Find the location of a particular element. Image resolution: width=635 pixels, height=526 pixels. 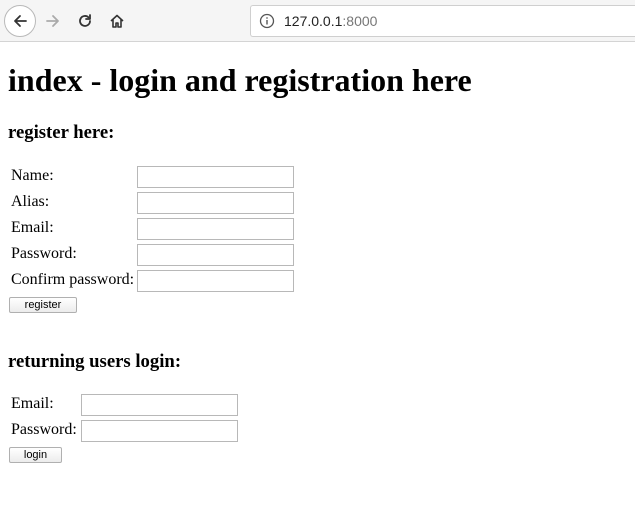

register-button: register is located at coordinates (43, 305).